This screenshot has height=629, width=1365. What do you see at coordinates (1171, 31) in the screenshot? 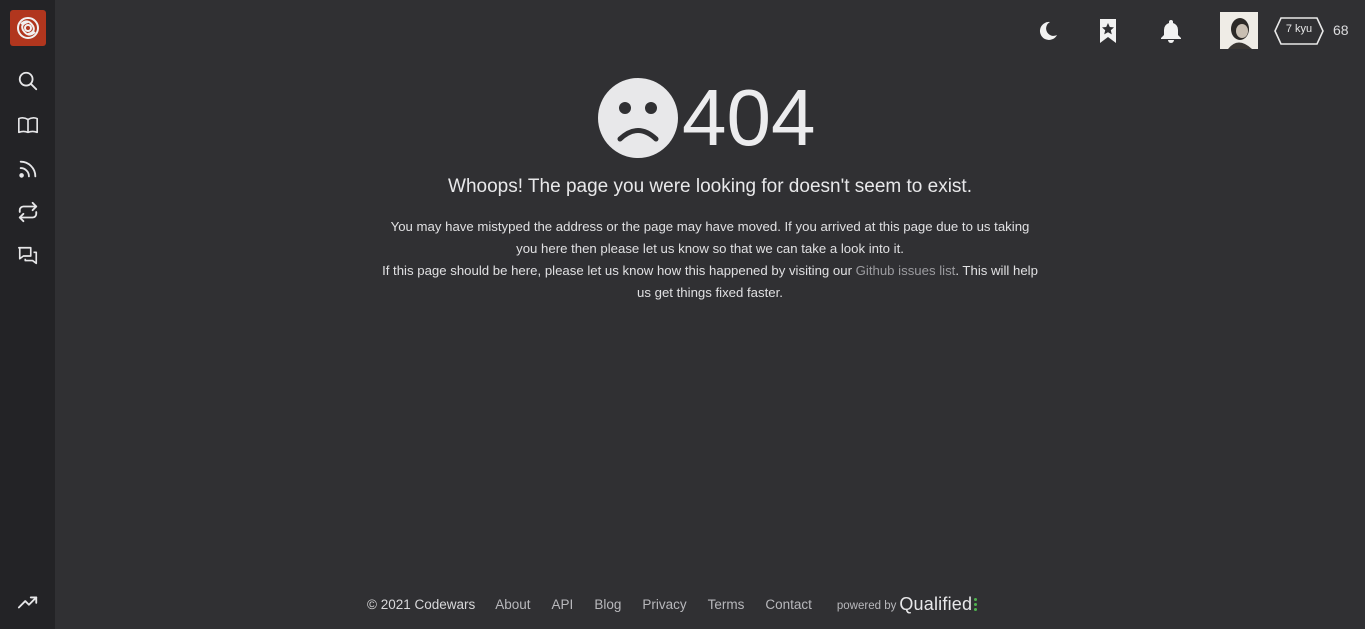
I see `bell-icon` at bounding box center [1171, 31].